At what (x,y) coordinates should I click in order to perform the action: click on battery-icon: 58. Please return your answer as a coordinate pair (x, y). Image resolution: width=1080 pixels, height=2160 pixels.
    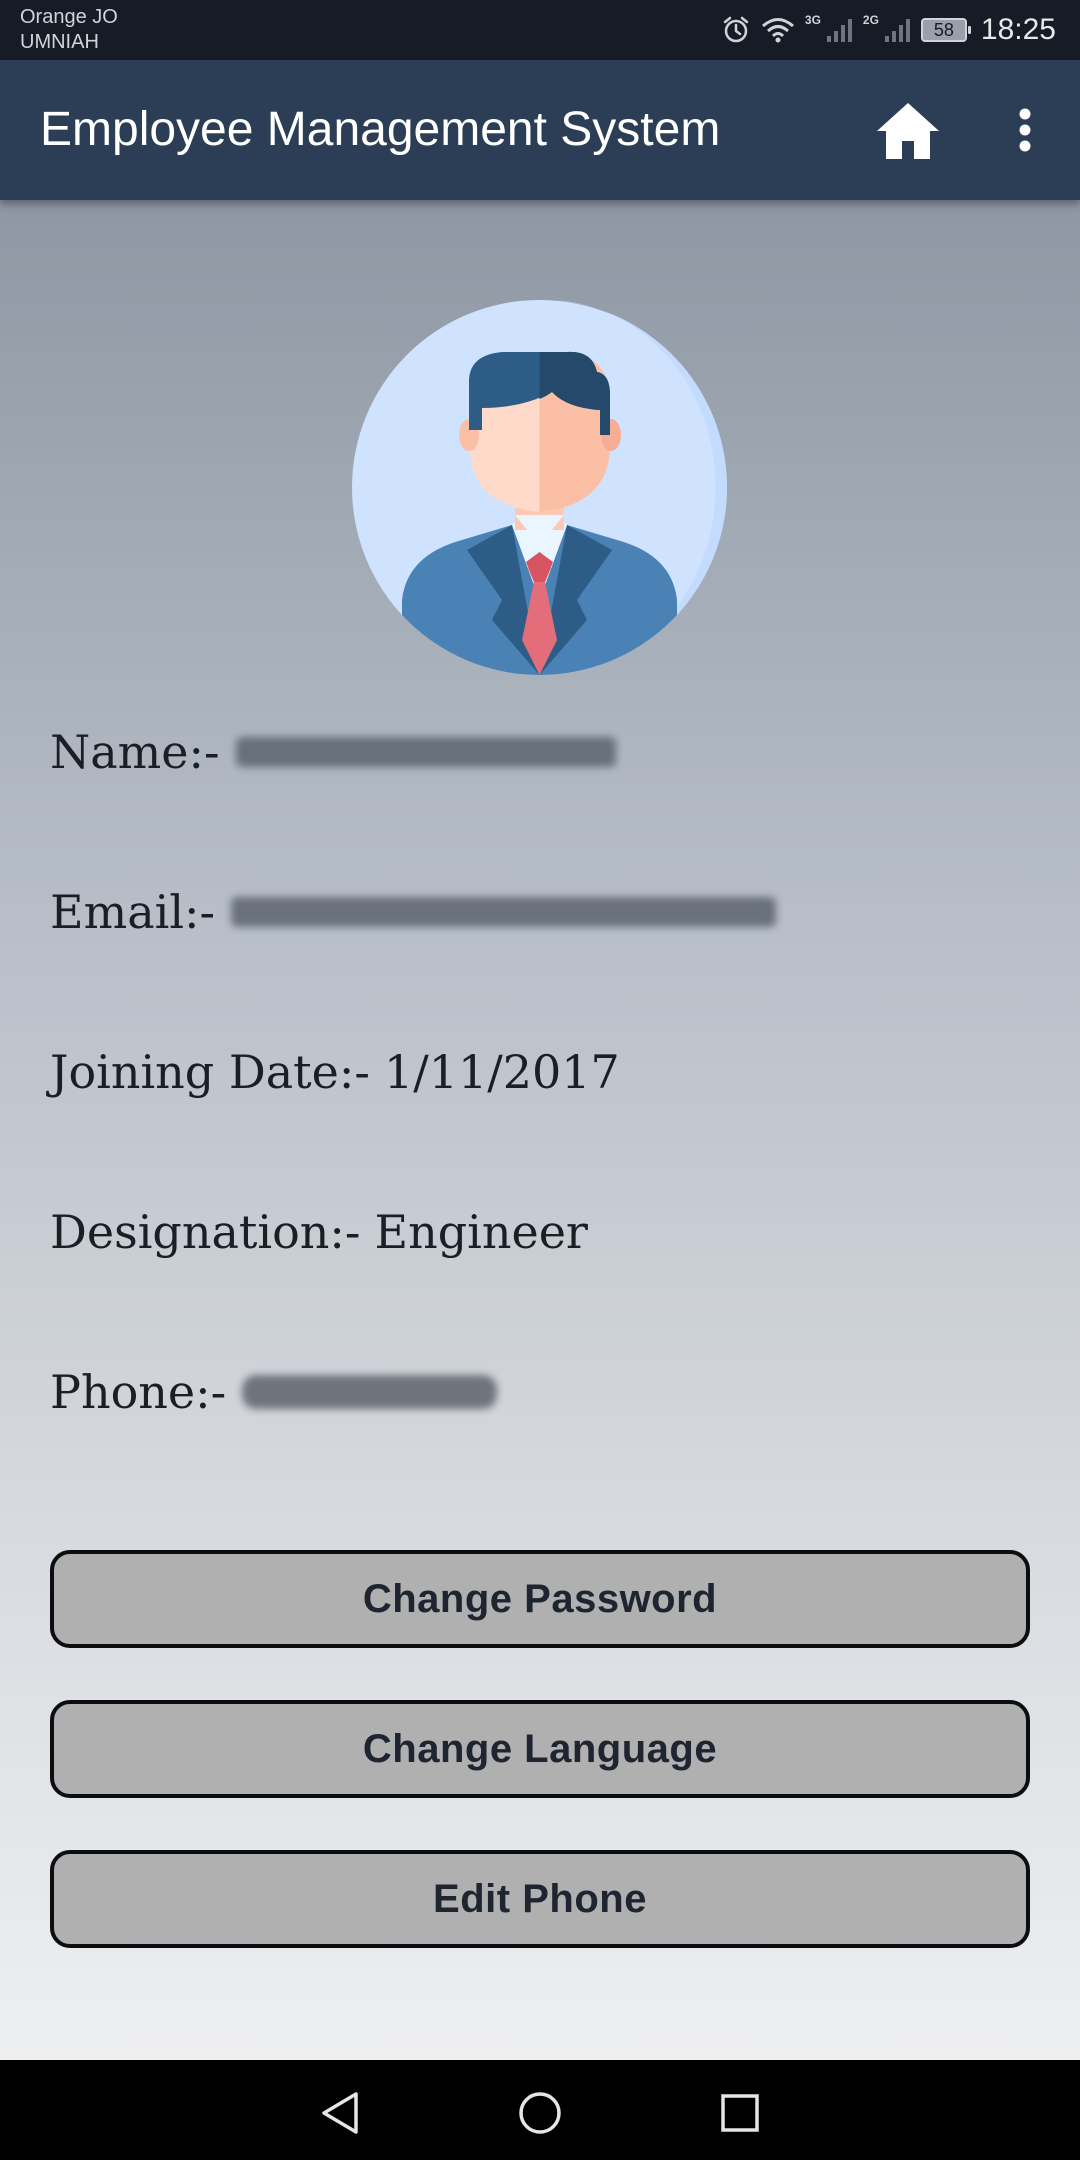
    Looking at the image, I should click on (945, 30).